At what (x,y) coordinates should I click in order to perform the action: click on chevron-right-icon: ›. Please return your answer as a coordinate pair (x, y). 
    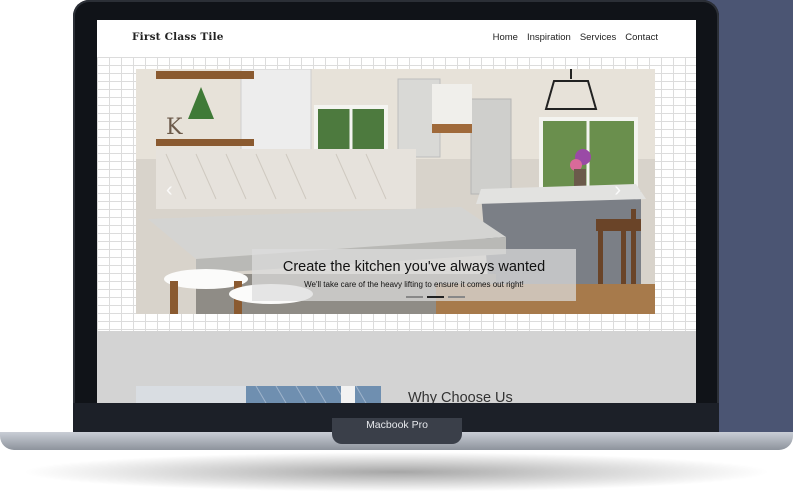
    Looking at the image, I should click on (617, 190).